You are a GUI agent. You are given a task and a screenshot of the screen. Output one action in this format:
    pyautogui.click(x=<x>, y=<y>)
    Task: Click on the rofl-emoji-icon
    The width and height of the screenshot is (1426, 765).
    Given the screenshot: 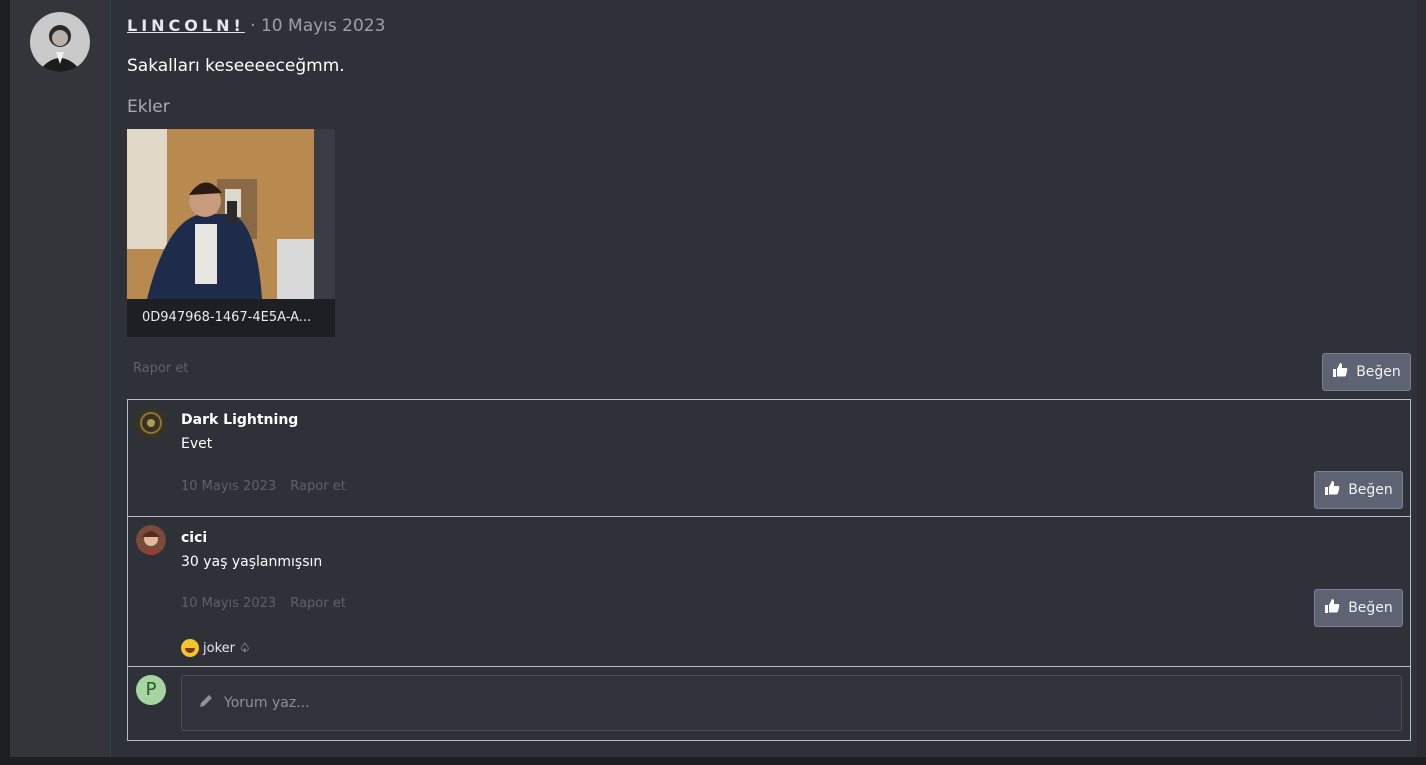 What is the action you would take?
    pyautogui.click(x=190, y=648)
    